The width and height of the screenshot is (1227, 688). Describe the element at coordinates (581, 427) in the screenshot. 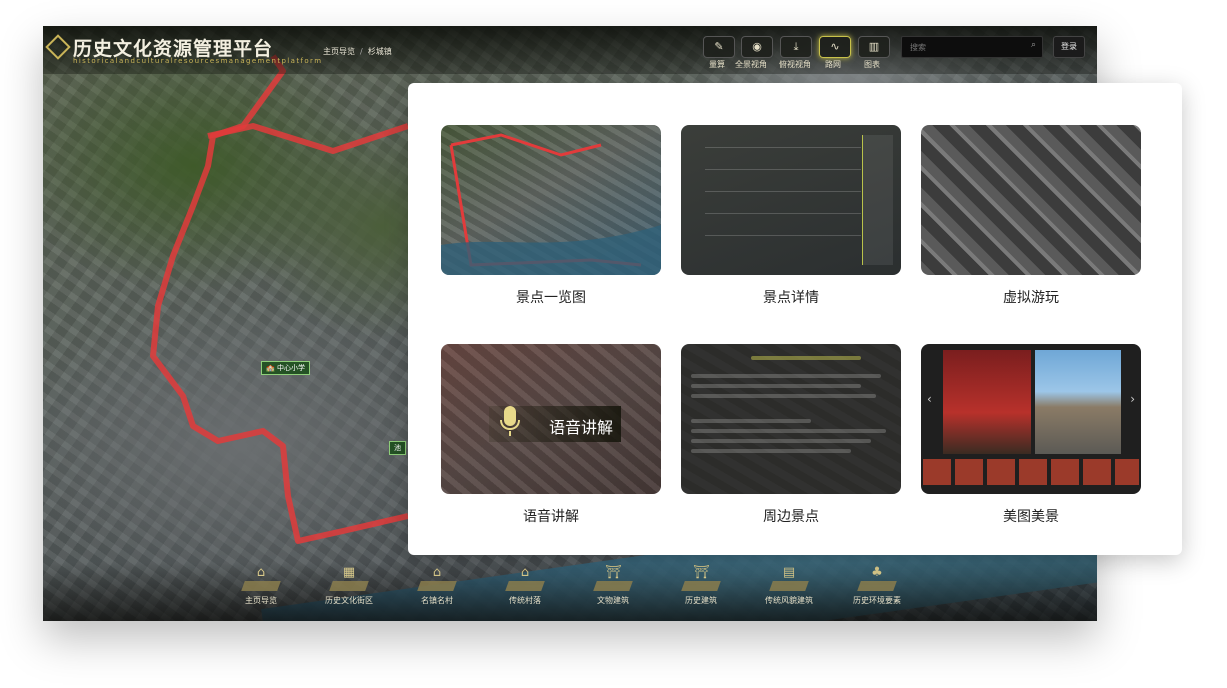

I see `audio-guide-badge: 语音讲解` at that location.